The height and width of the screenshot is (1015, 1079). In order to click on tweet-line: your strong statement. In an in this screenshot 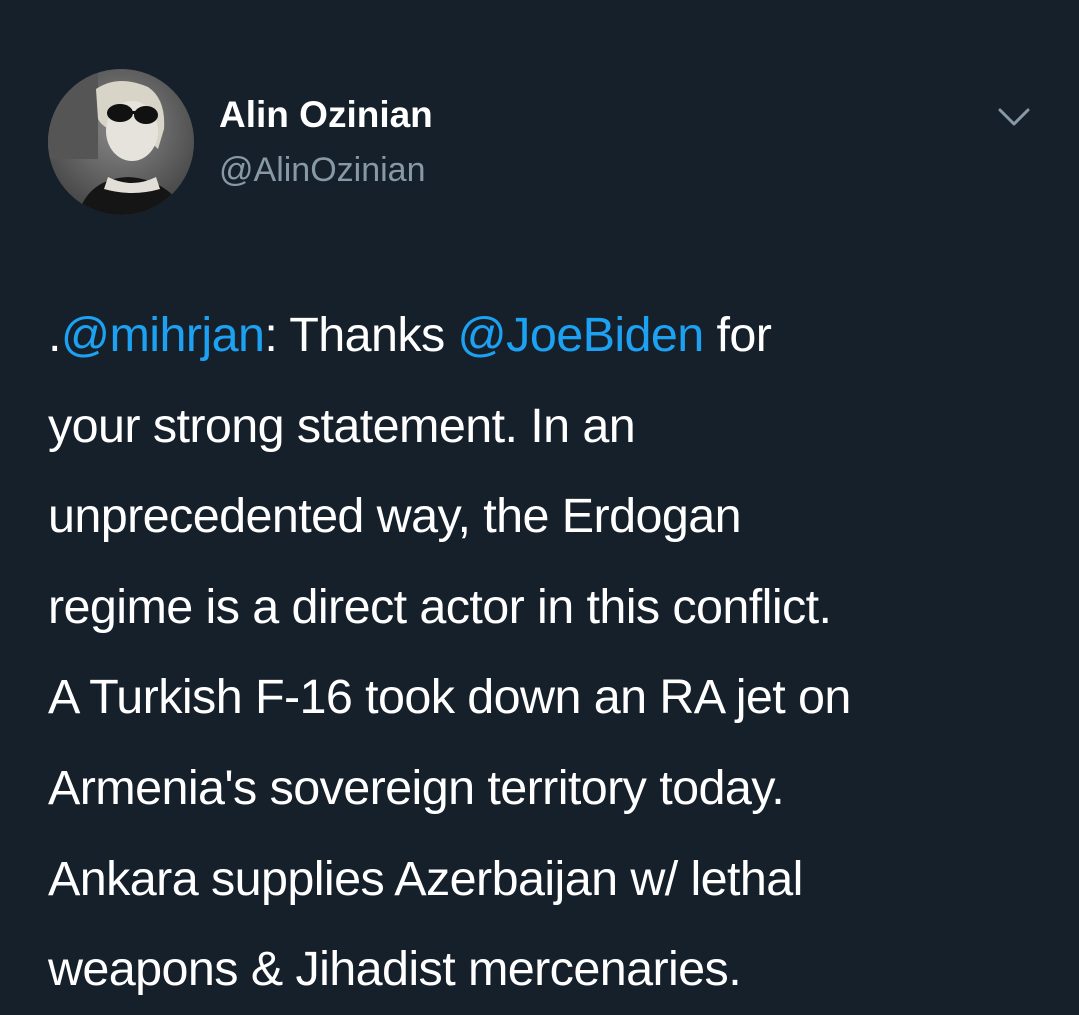, I will do `click(342, 425)`.